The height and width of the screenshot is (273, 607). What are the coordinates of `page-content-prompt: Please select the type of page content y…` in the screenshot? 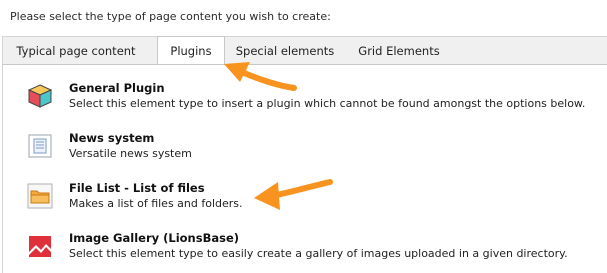 It's located at (170, 16).